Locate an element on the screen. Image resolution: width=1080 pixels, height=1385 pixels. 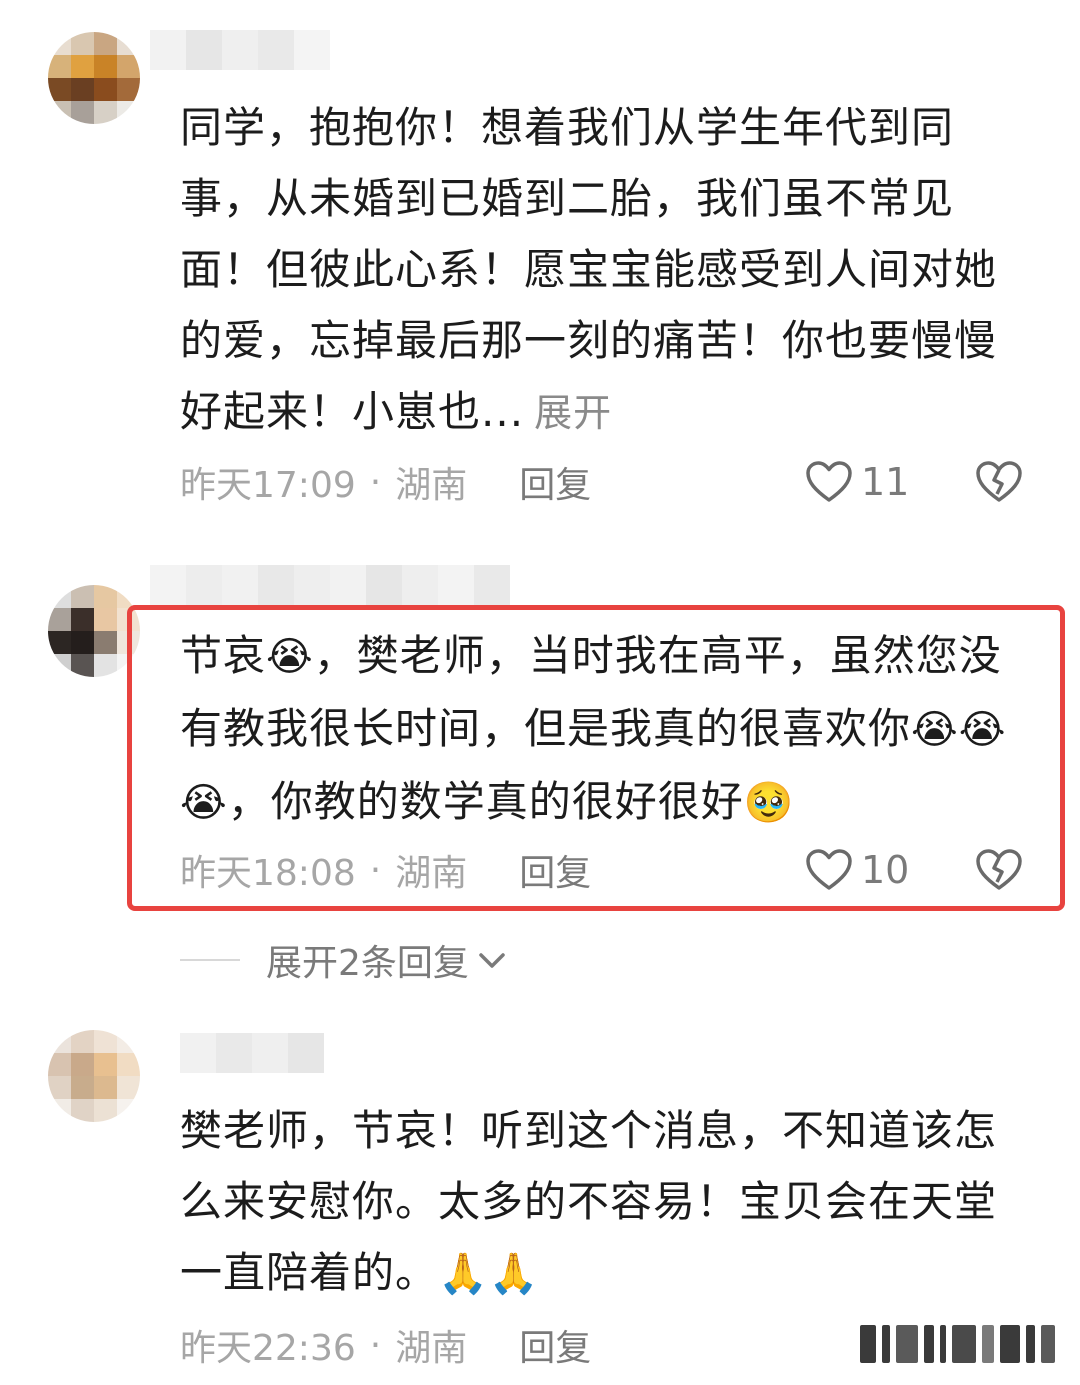
chevron-down-icon is located at coordinates (492, 960).